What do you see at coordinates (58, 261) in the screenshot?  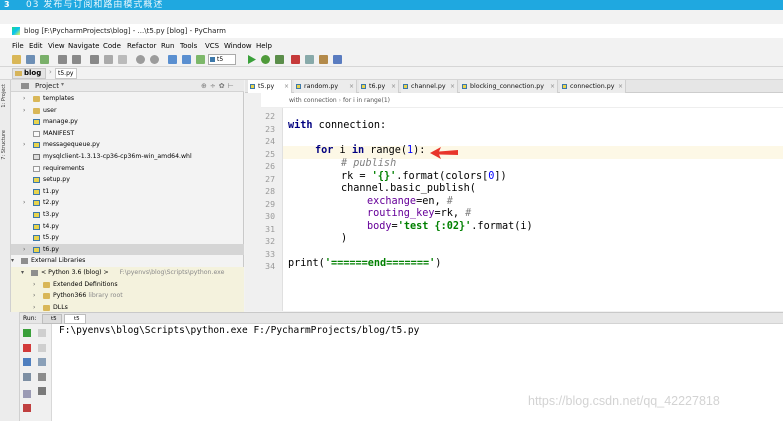 I see `tree-item-label: External Libraries` at bounding box center [58, 261].